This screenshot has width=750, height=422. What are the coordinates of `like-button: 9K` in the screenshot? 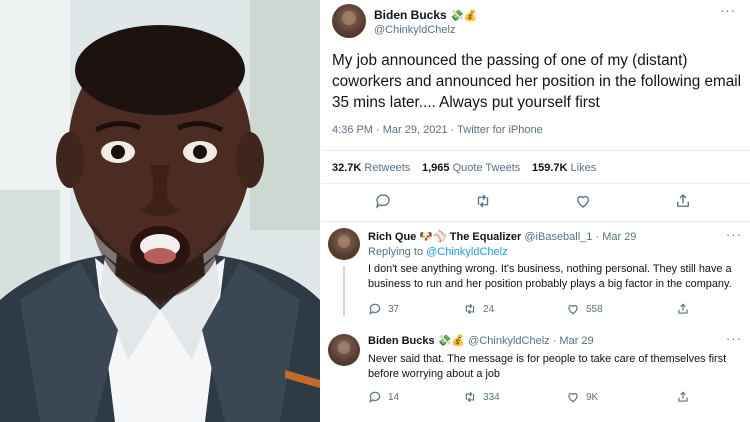 It's located at (582, 397).